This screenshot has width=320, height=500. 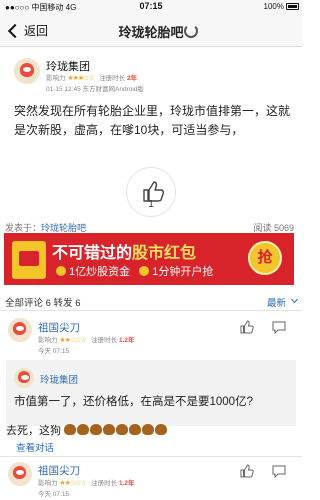 I want to click on page-title: 玲珑轮胎吧, so click(x=151, y=32).